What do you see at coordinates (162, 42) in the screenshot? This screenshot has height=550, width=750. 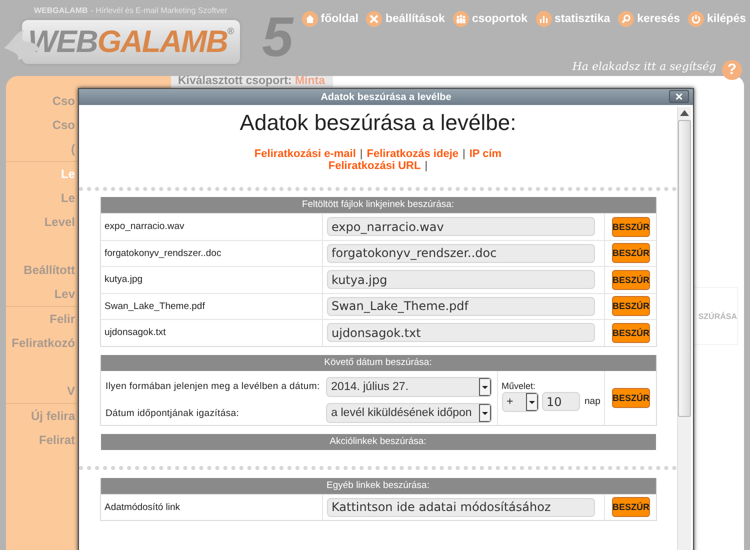 I see `logo-text: GALAMB` at bounding box center [162, 42].